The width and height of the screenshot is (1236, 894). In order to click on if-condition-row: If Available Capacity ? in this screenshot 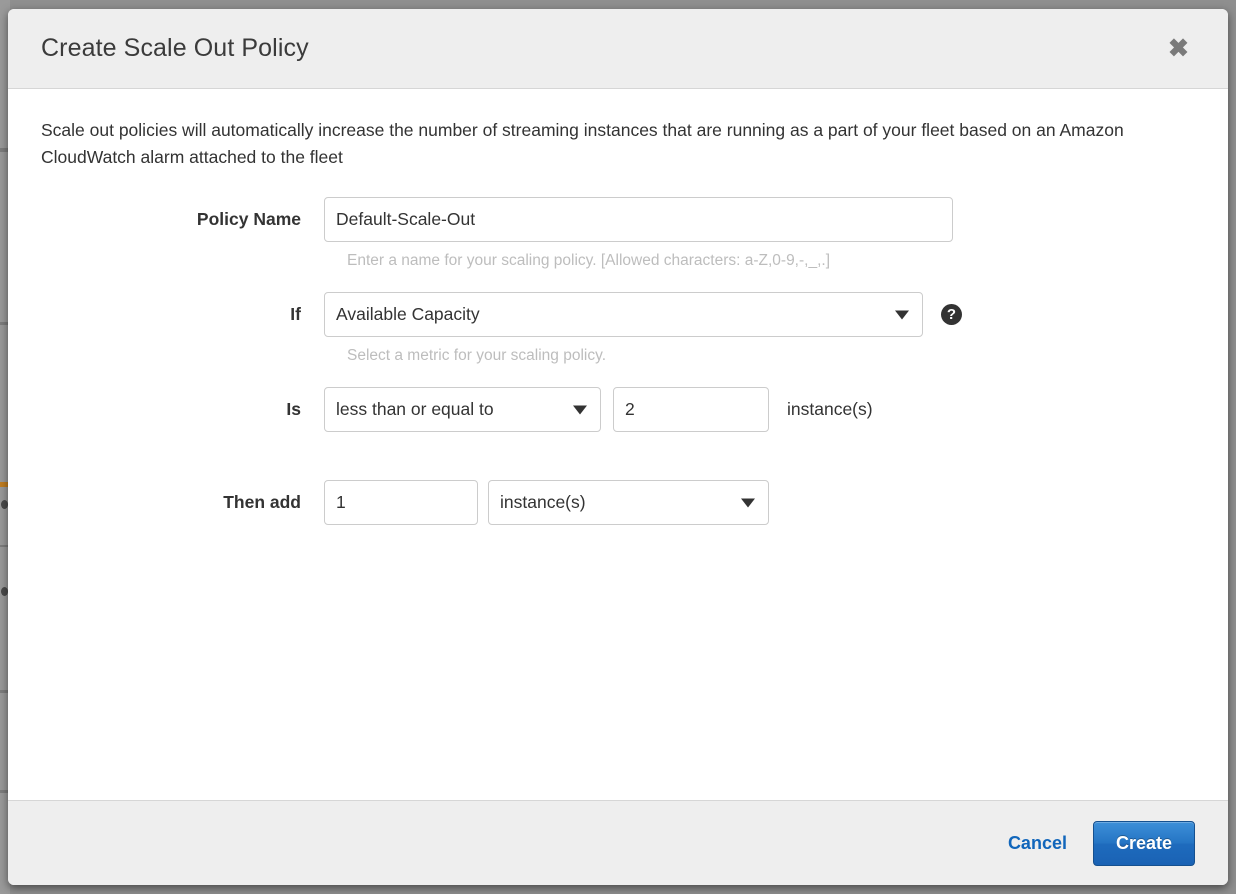, I will do `click(618, 315)`.